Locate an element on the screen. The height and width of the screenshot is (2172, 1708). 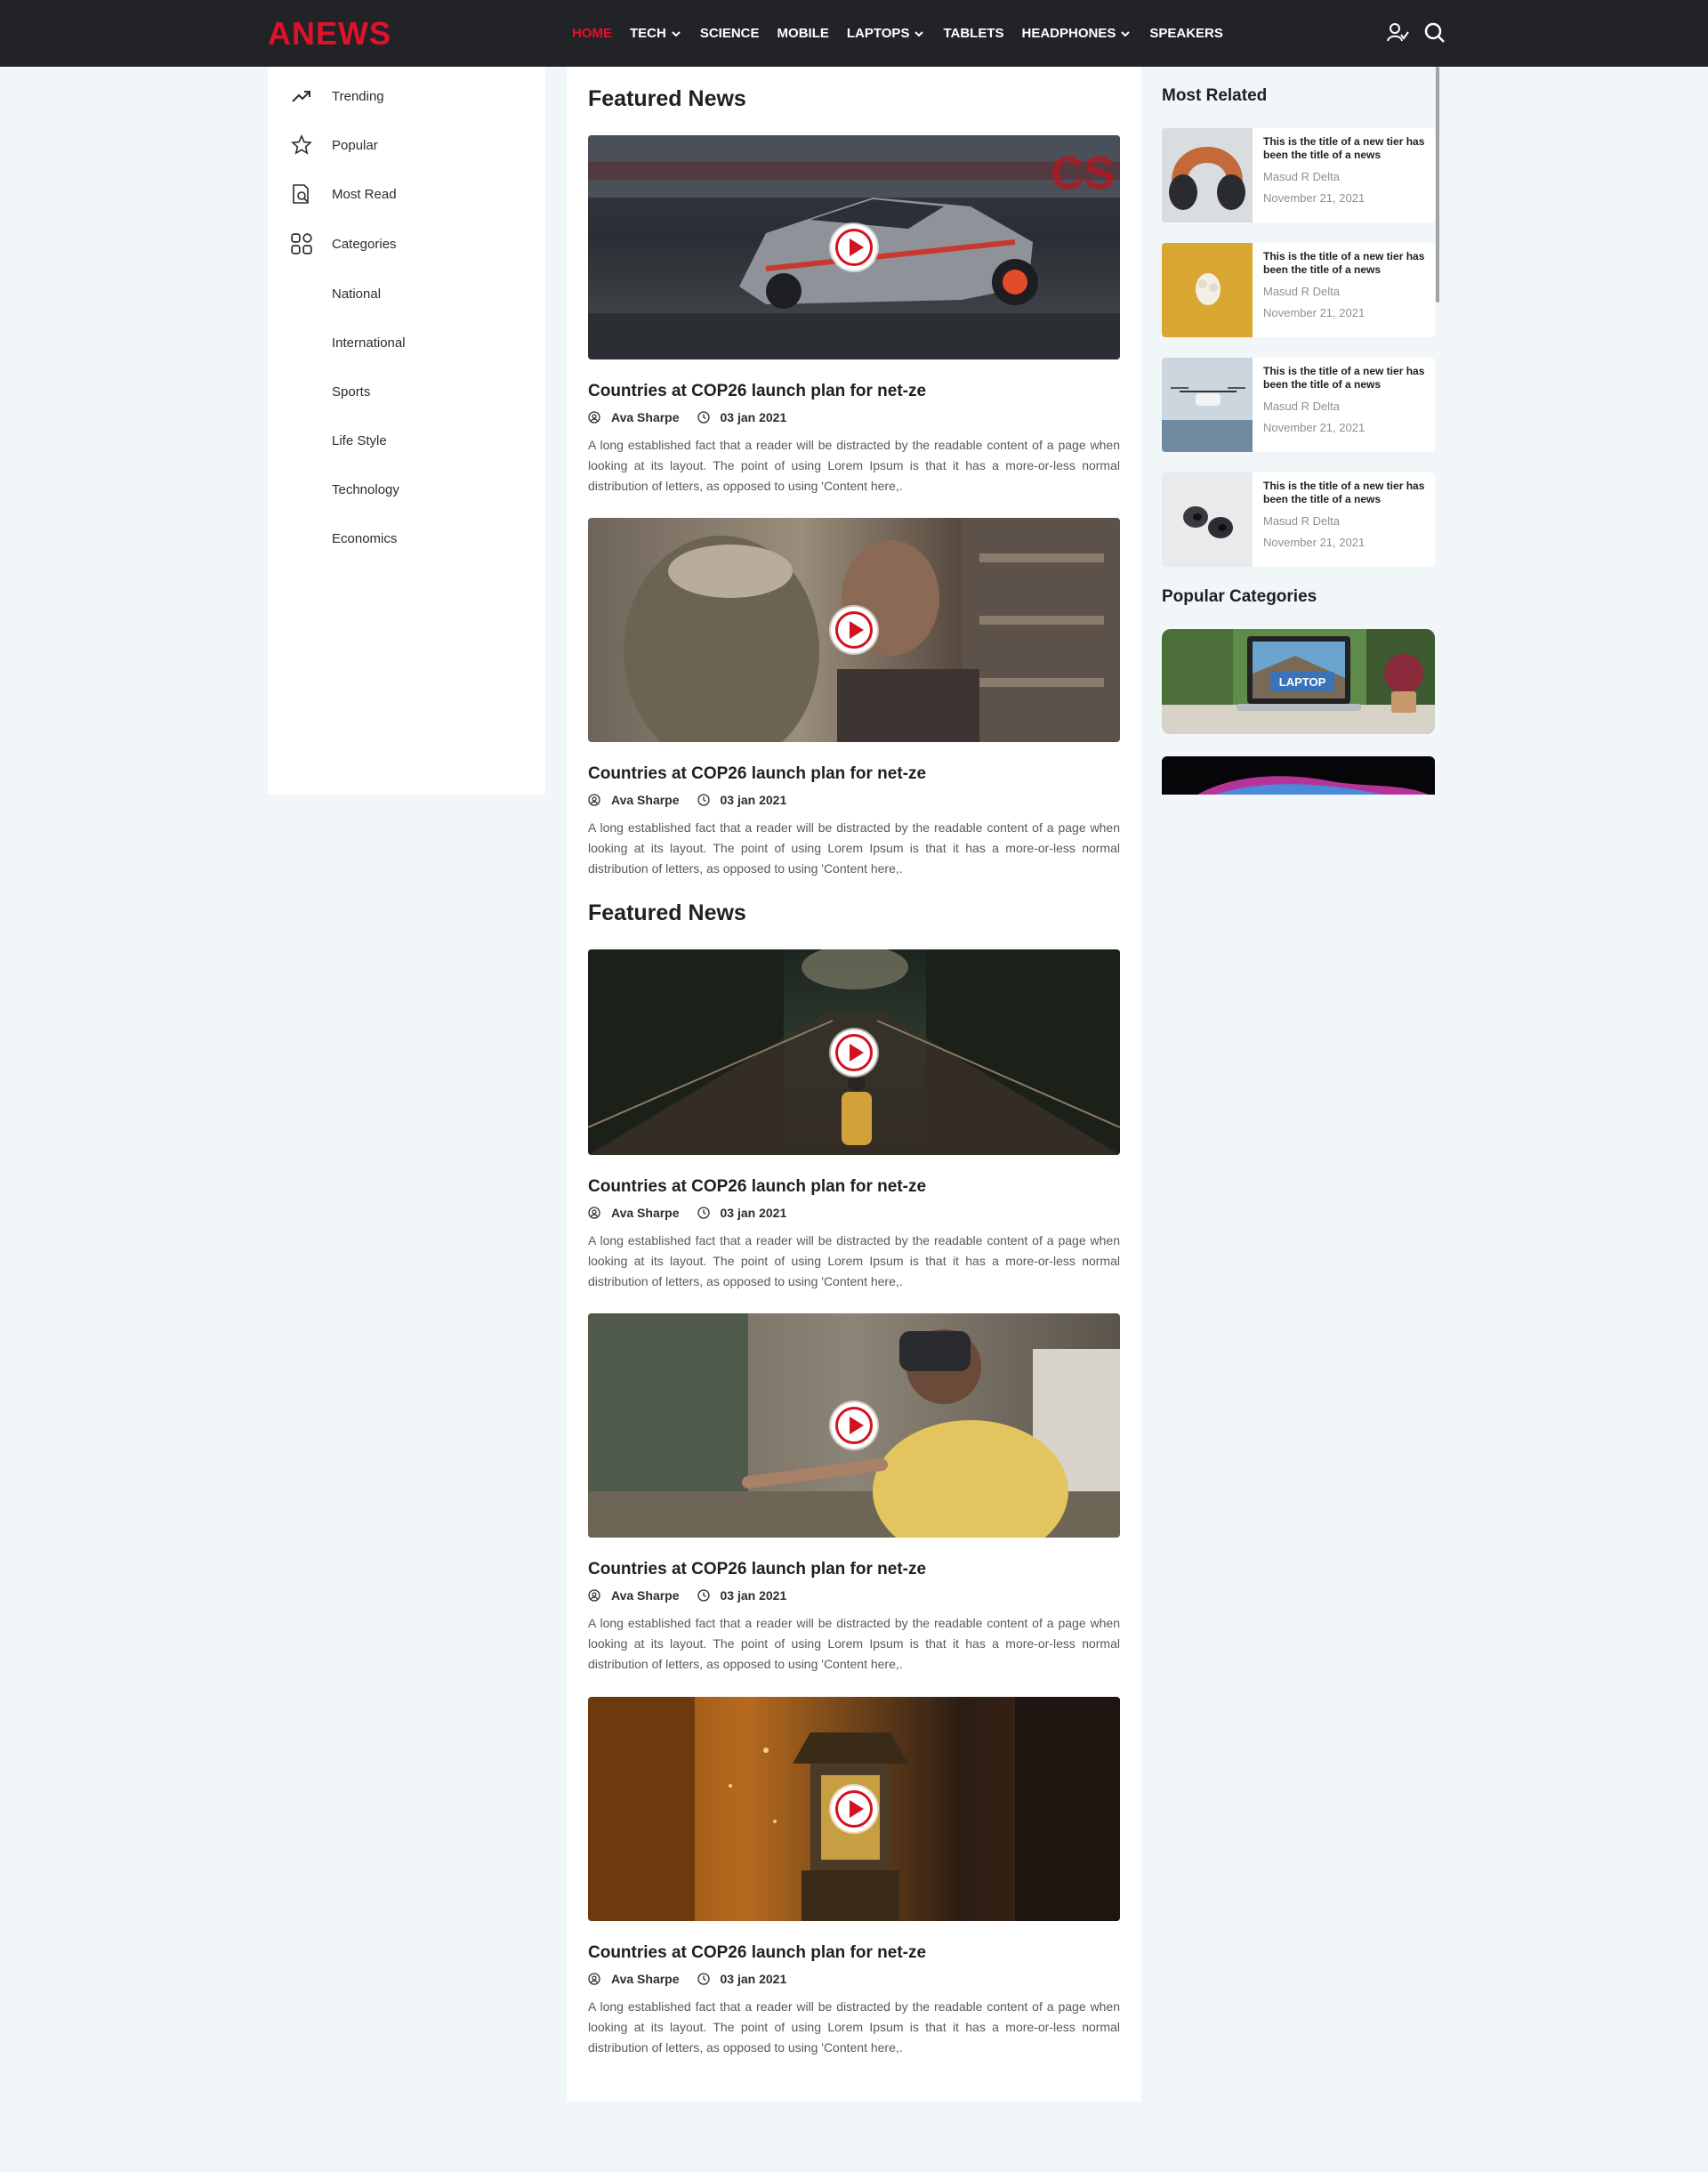
earbuds-yellow-image is located at coordinates (1207, 290).